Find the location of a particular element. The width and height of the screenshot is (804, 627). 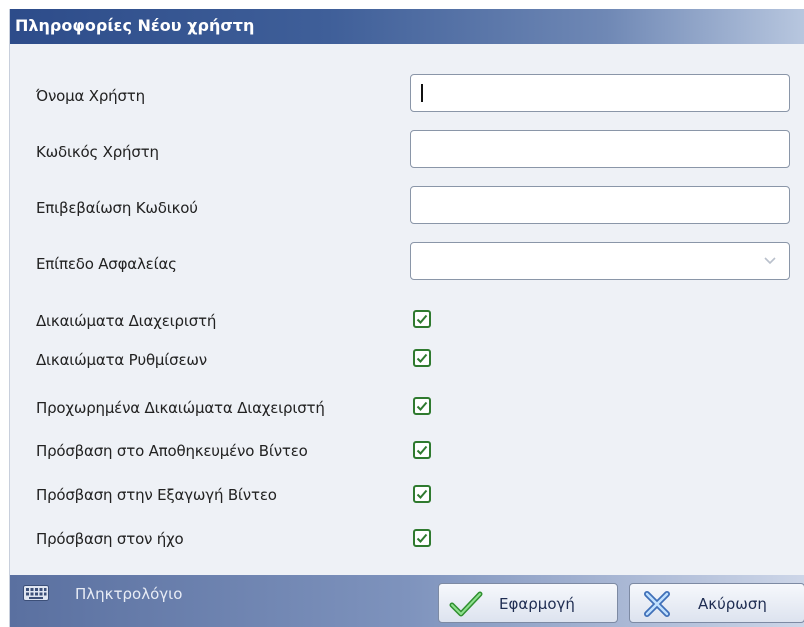

audio-access-checkbox is located at coordinates (422, 538).